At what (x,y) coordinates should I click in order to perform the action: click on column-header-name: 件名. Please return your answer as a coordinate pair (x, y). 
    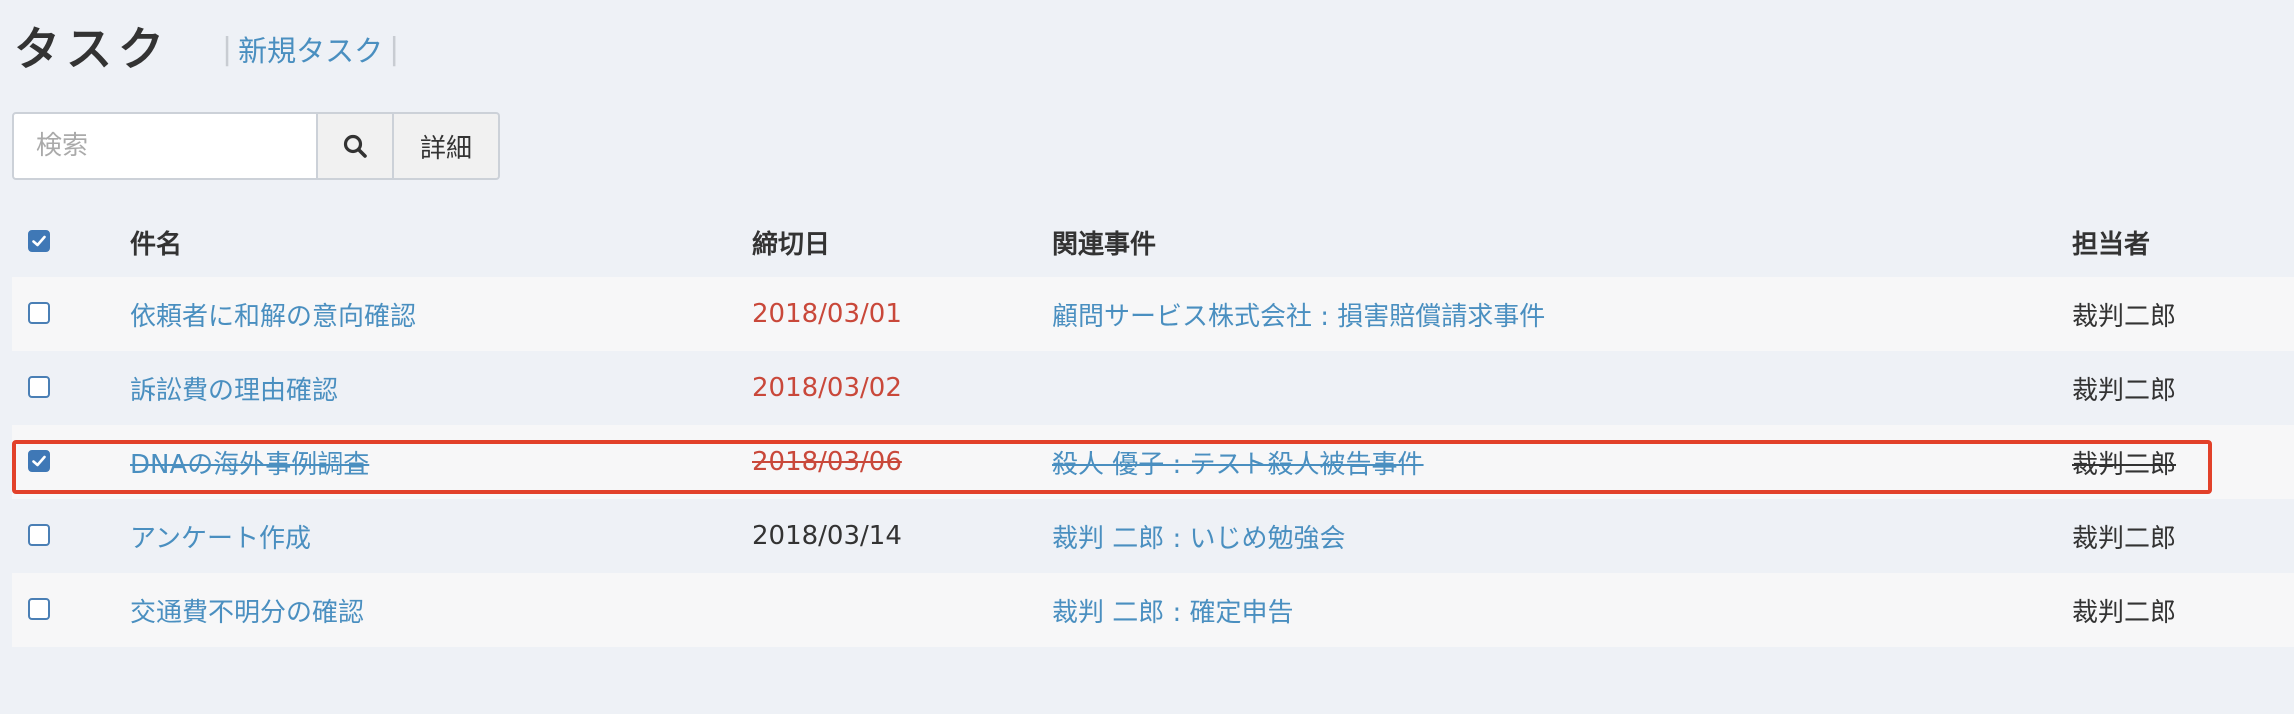
    Looking at the image, I should click on (156, 242).